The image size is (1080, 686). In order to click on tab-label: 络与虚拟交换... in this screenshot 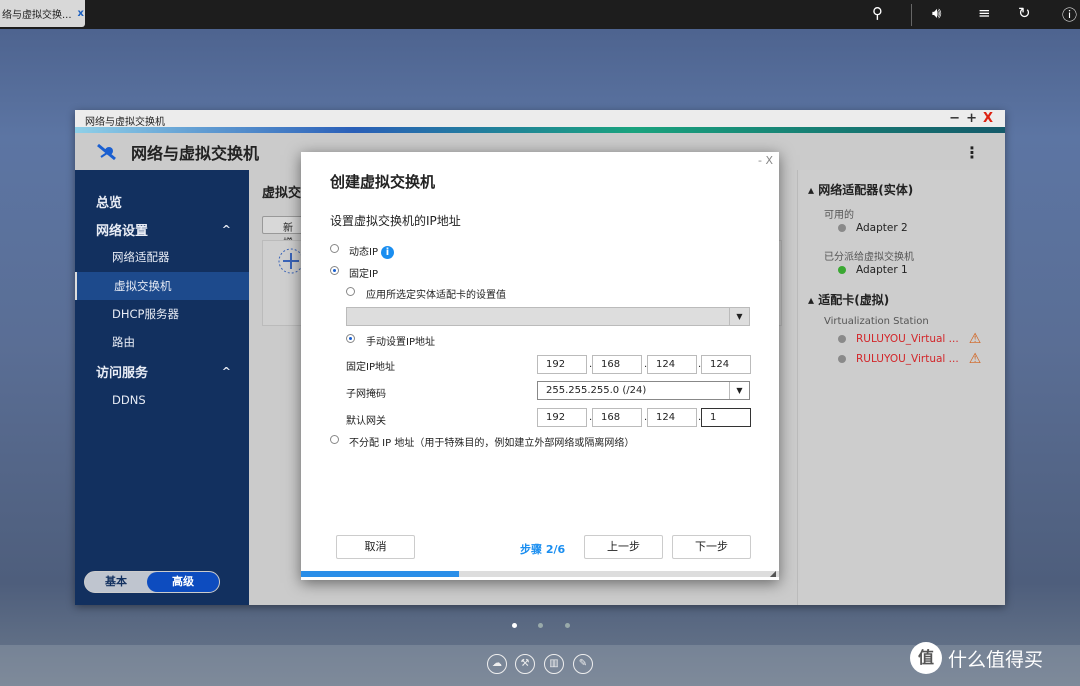, I will do `click(37, 15)`.